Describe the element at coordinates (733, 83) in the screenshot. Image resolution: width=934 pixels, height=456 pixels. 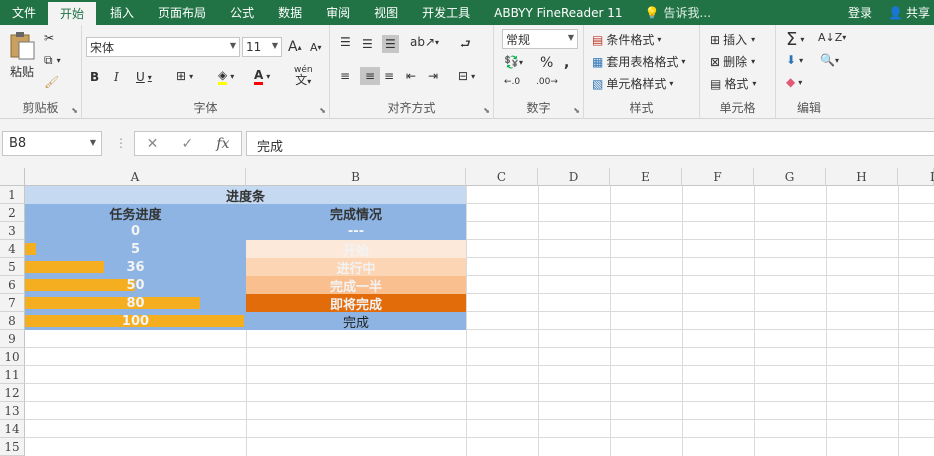
I see `format-cells-button: ▤ 格式 ▾` at that location.